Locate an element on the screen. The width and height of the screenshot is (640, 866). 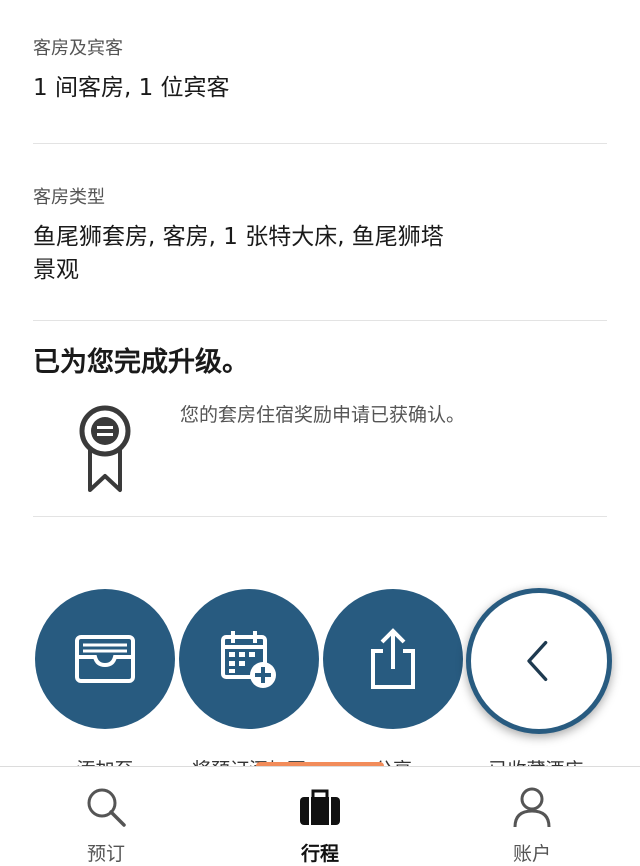
ribbon-badge-icon is located at coordinates (105, 448).